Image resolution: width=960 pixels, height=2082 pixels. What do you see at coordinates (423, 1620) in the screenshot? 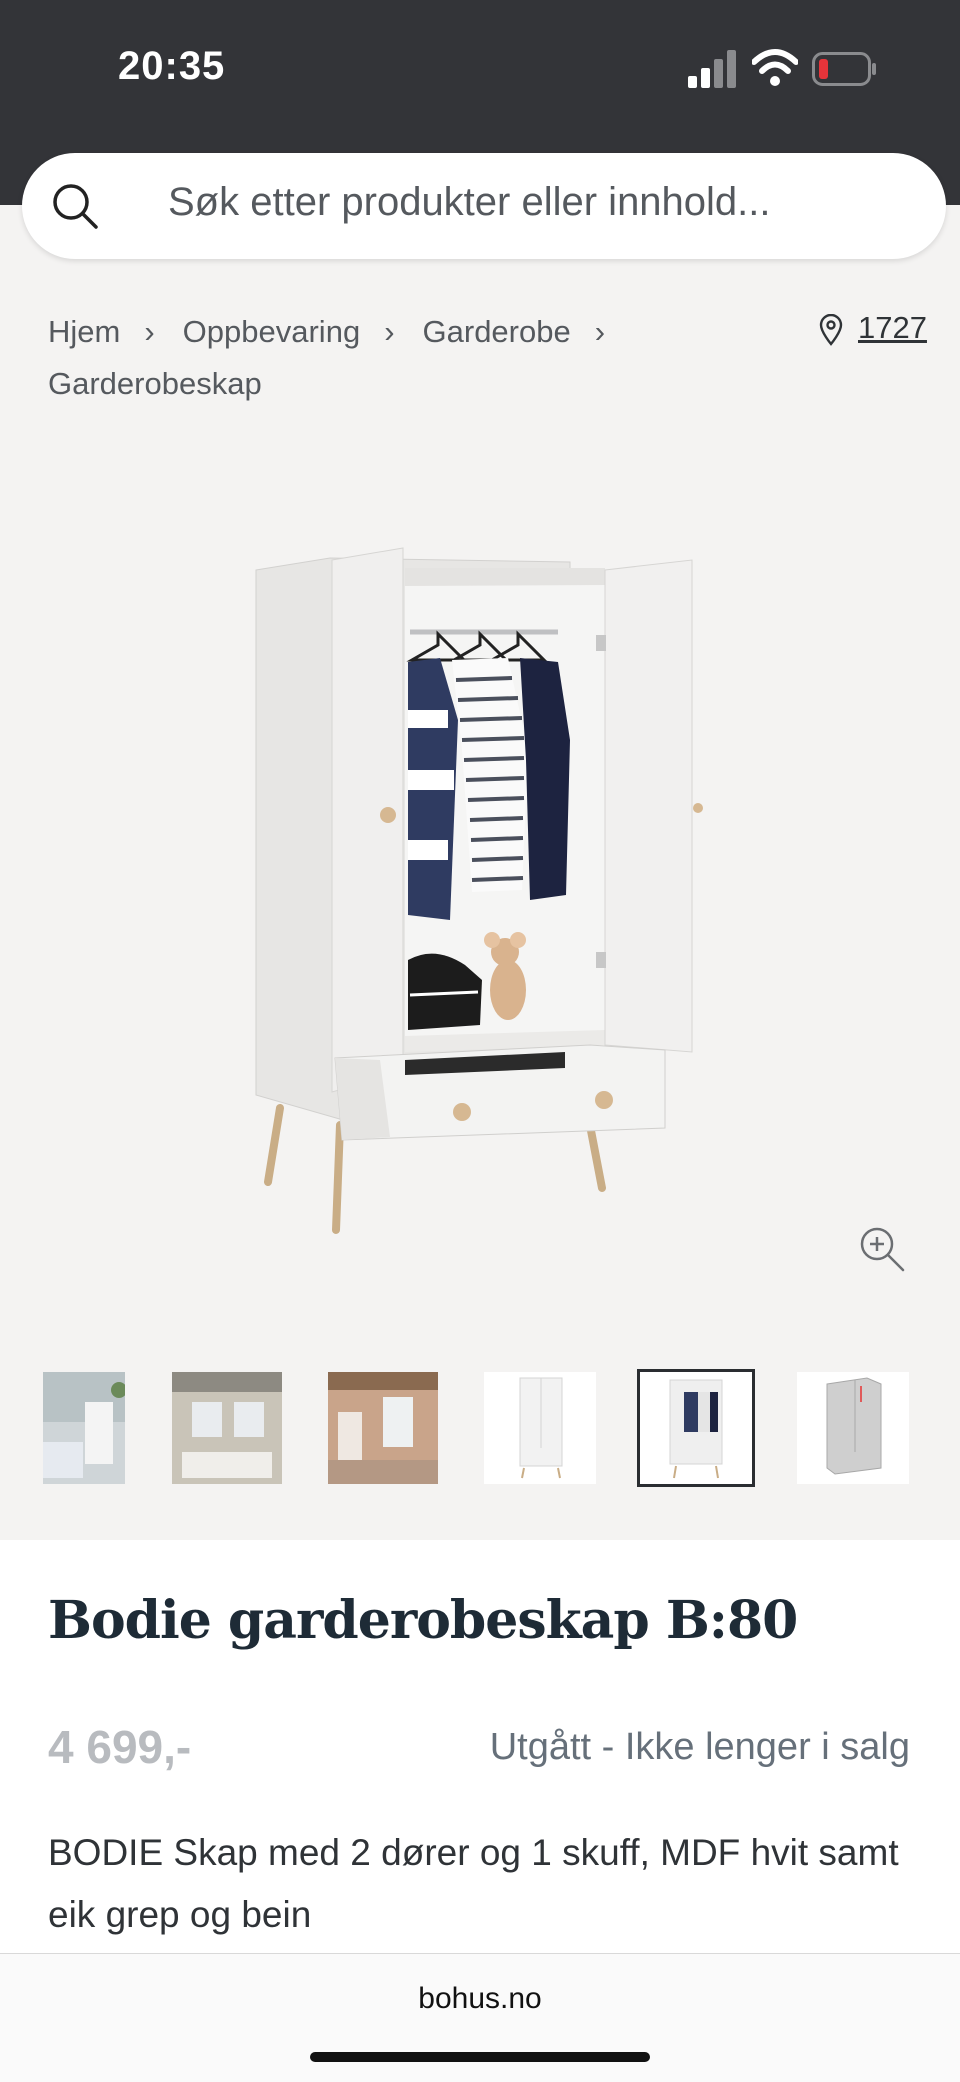
I see `product-title: Bodie garderobeskap B:80` at bounding box center [423, 1620].